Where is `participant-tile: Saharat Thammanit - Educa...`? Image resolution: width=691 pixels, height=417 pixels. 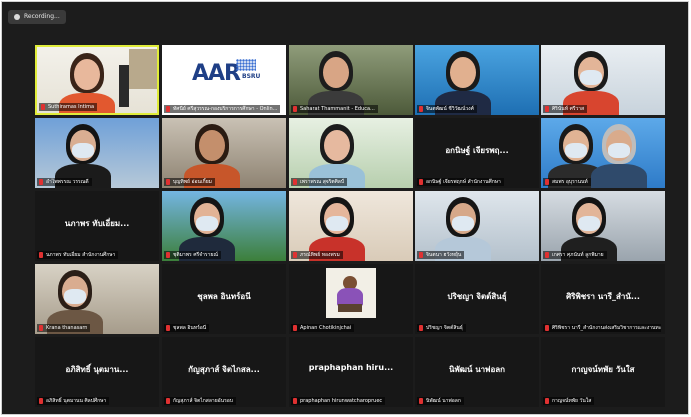 participant-tile: Saharat Thammanit - Educa... is located at coordinates (351, 80).